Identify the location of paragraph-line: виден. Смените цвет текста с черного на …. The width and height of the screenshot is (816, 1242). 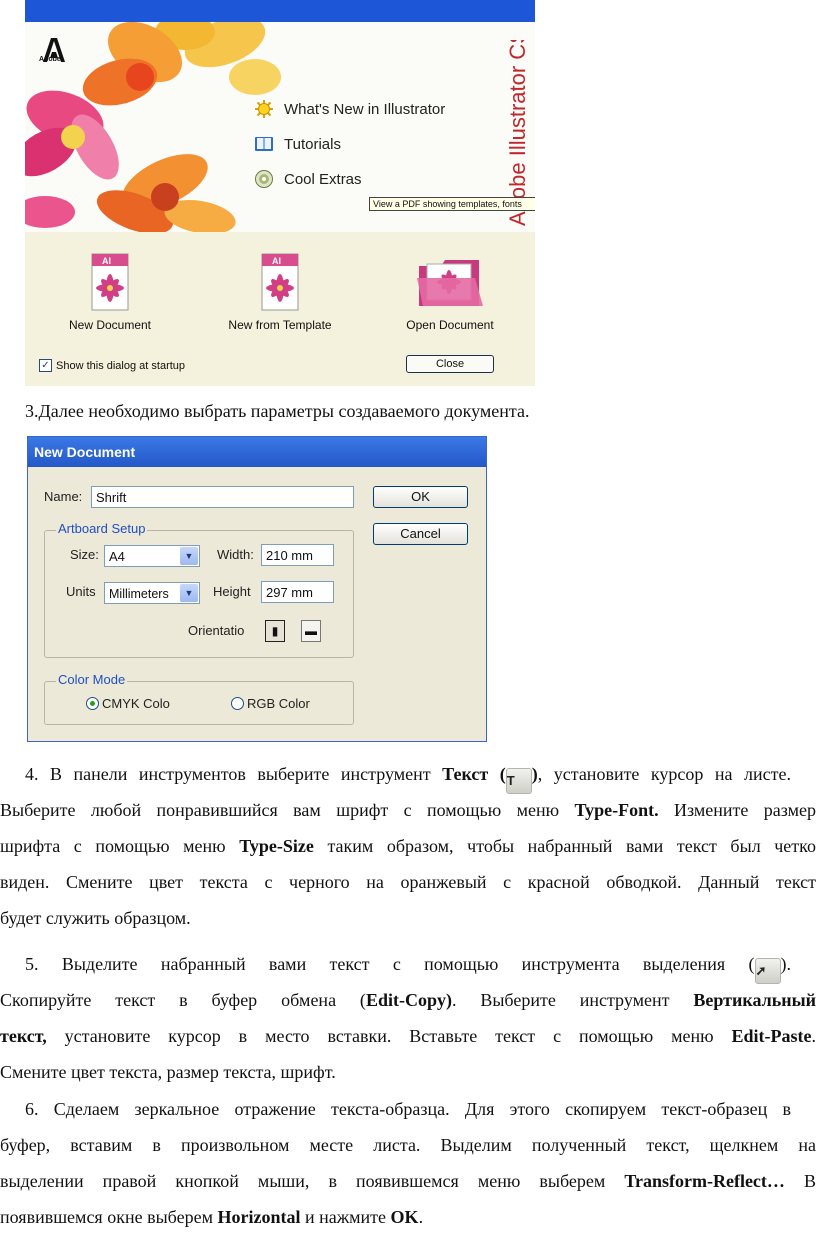
(408, 882).